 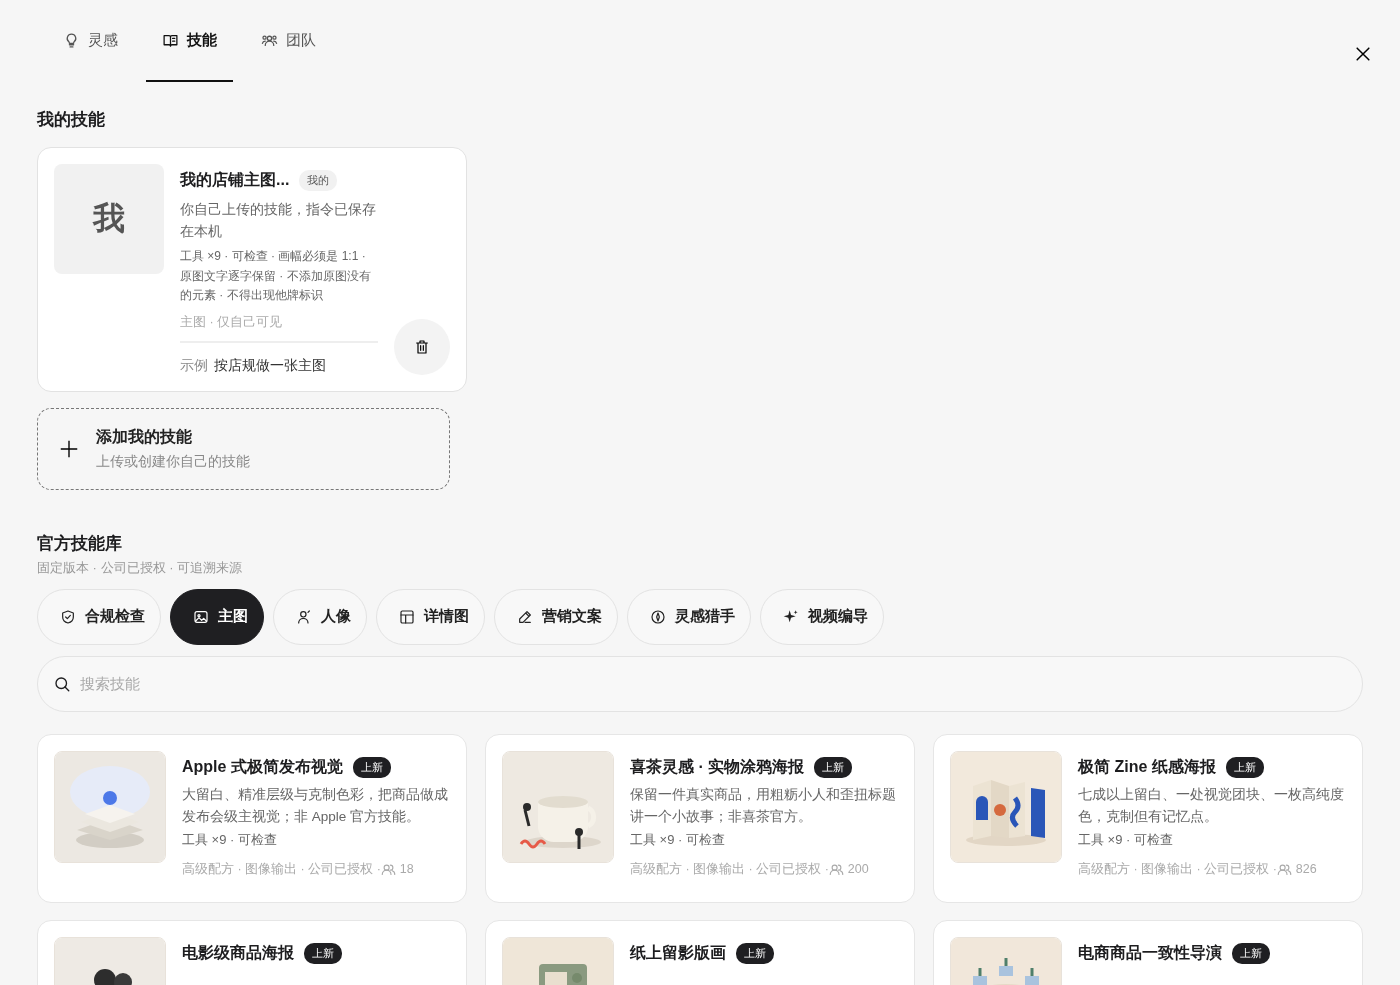 What do you see at coordinates (194, 365) in the screenshot?
I see `example-label: 示例` at bounding box center [194, 365].